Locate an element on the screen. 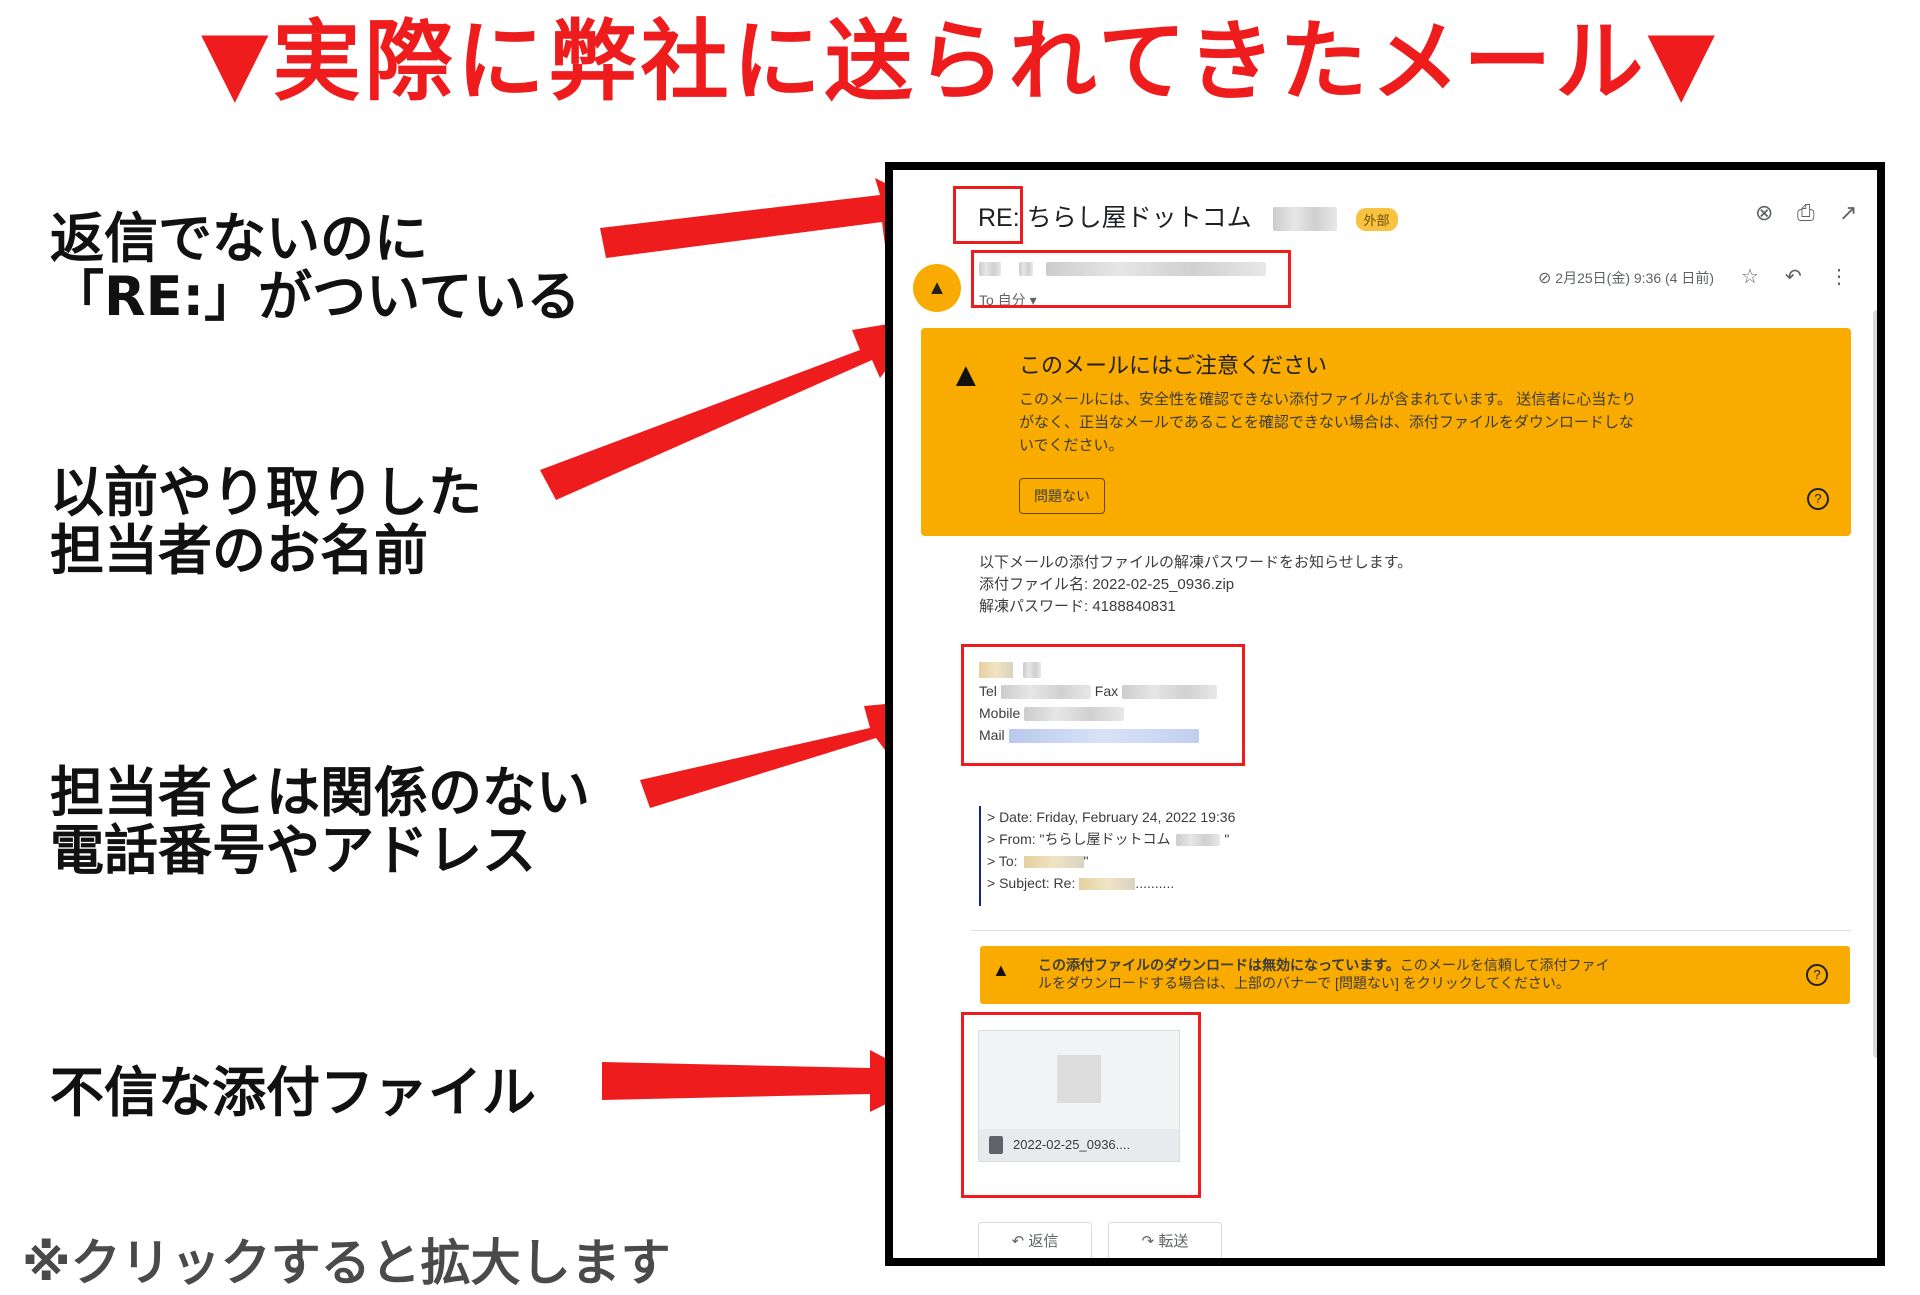  scrollbar is located at coordinates (1875, 684).